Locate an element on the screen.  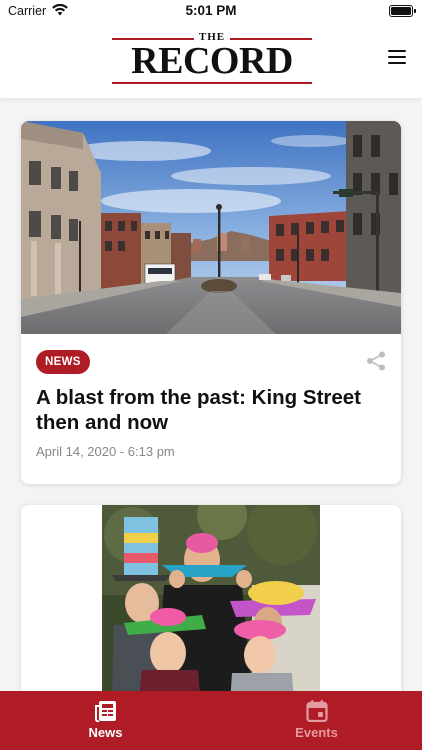
battery-icon is located at coordinates (402, 11).